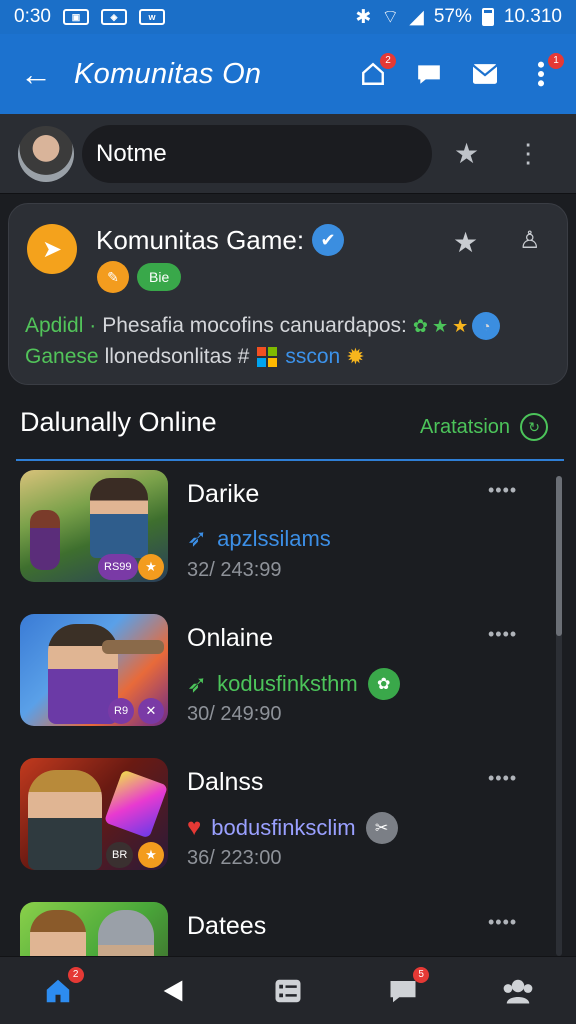 The height and width of the screenshot is (1024, 576). Describe the element at coordinates (518, 991) in the screenshot. I see `nav-community-button` at that location.